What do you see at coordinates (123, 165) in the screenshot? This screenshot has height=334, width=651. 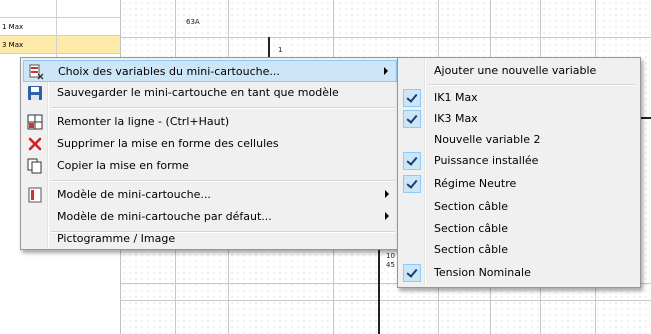 I see `menu-item-label: Copier la mise en forme` at bounding box center [123, 165].